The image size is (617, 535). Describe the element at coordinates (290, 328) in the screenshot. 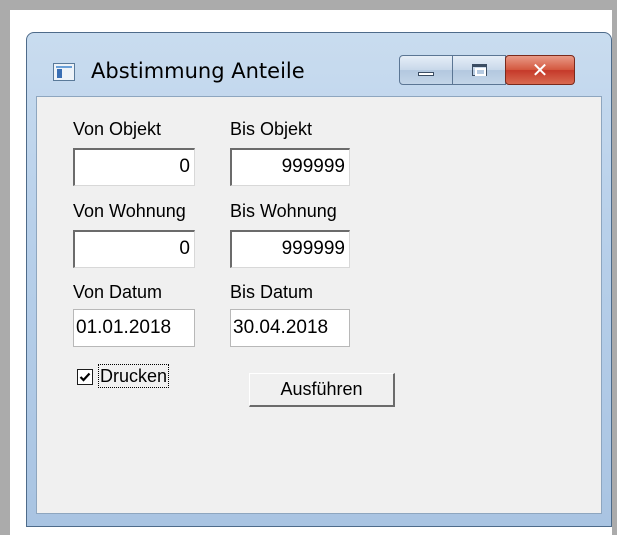

I see `bis-datum-field: 30.04.2018` at that location.